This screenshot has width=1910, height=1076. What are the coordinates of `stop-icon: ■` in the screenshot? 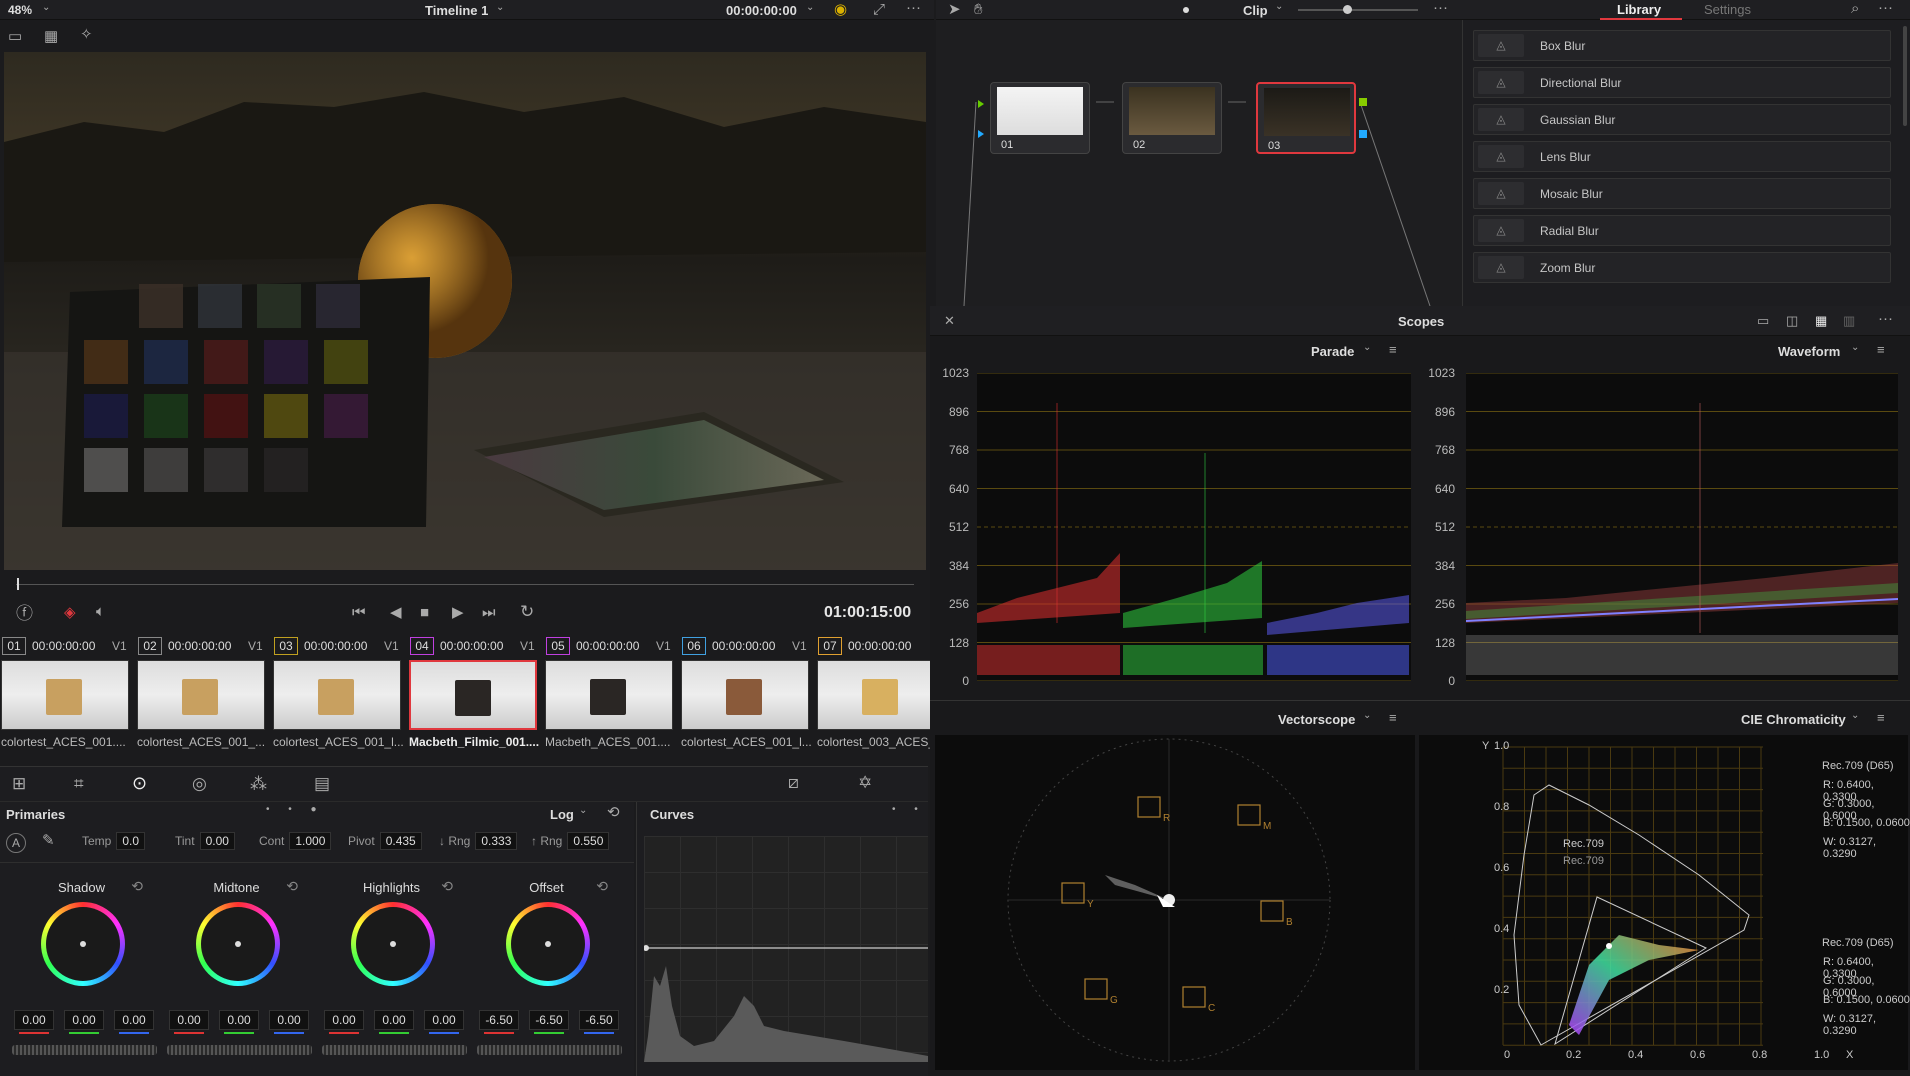 It's located at (424, 612).